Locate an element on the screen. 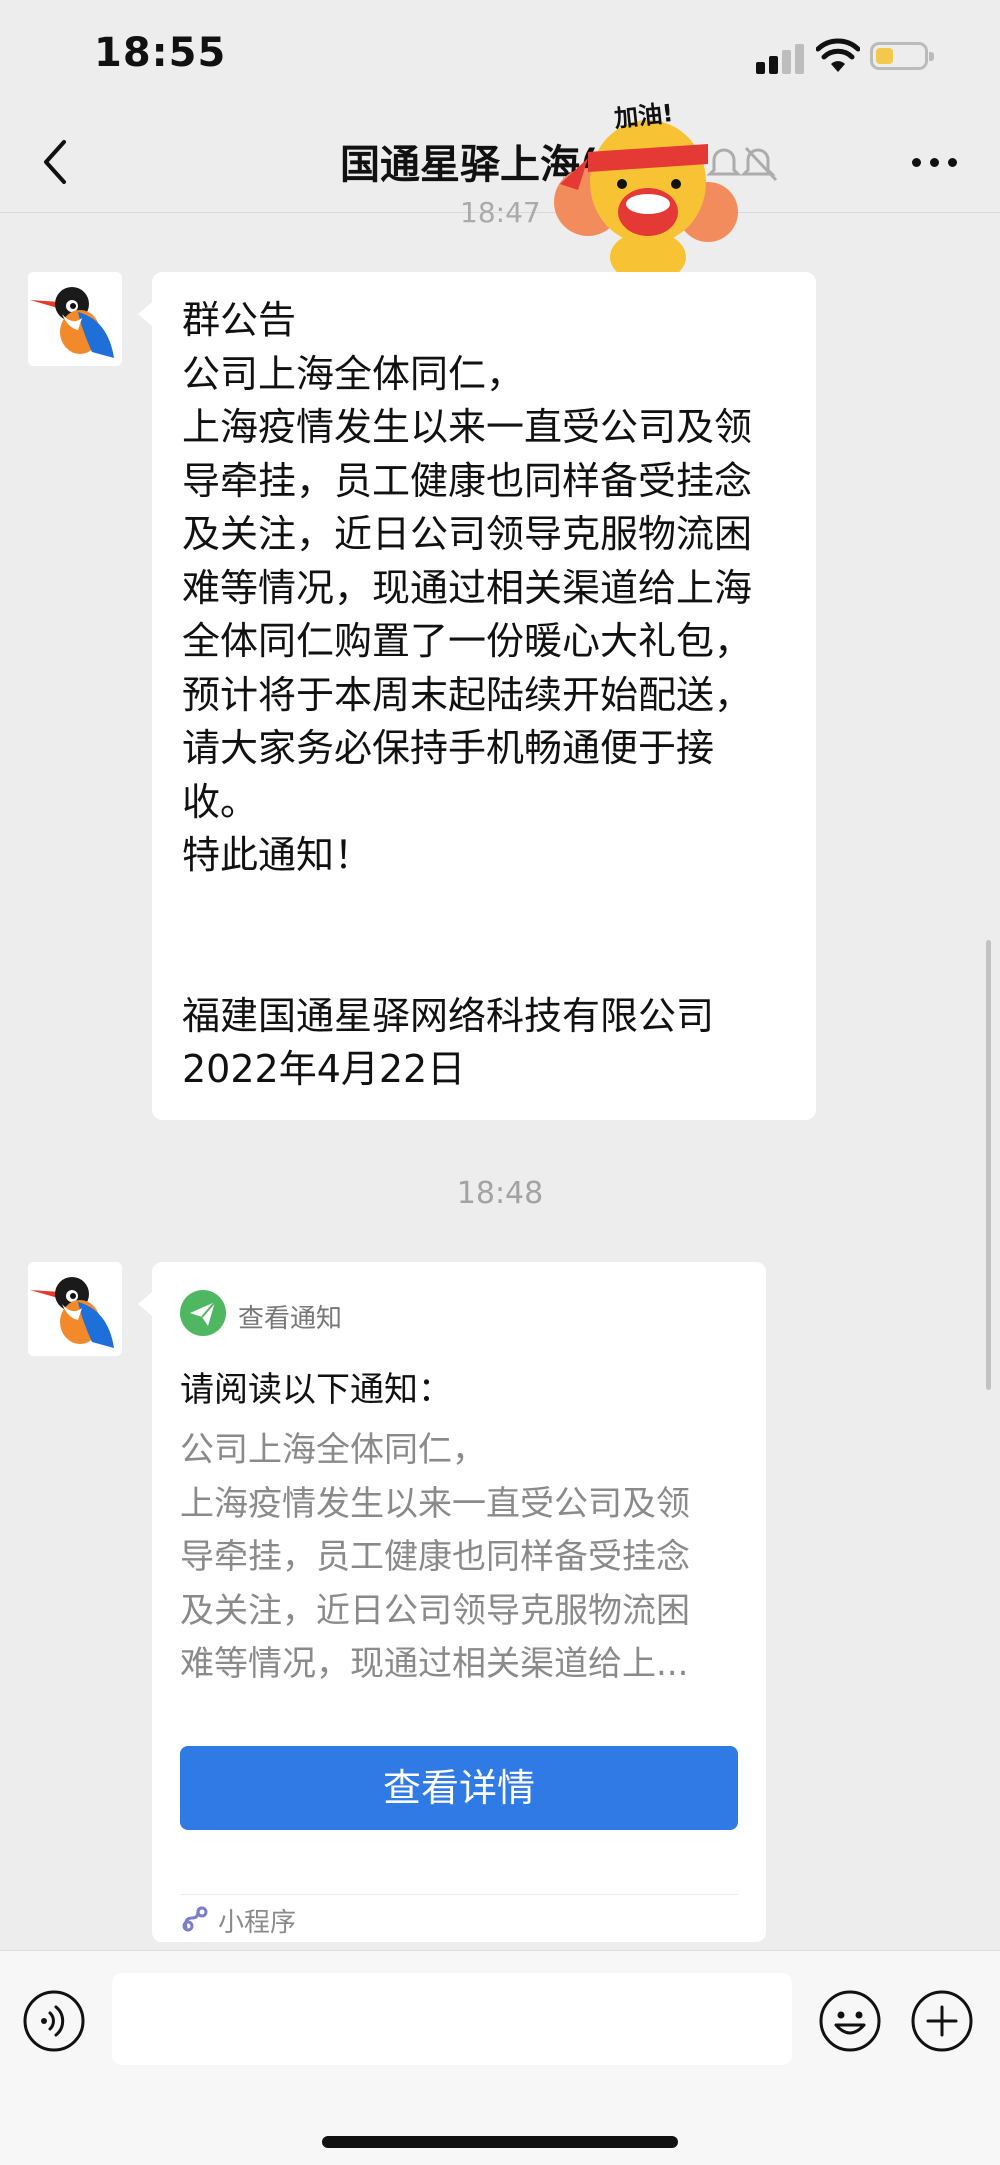 This screenshot has height=2165, width=1000. text-line: 请大家务必保持手机畅通便于接 is located at coordinates (448, 748).